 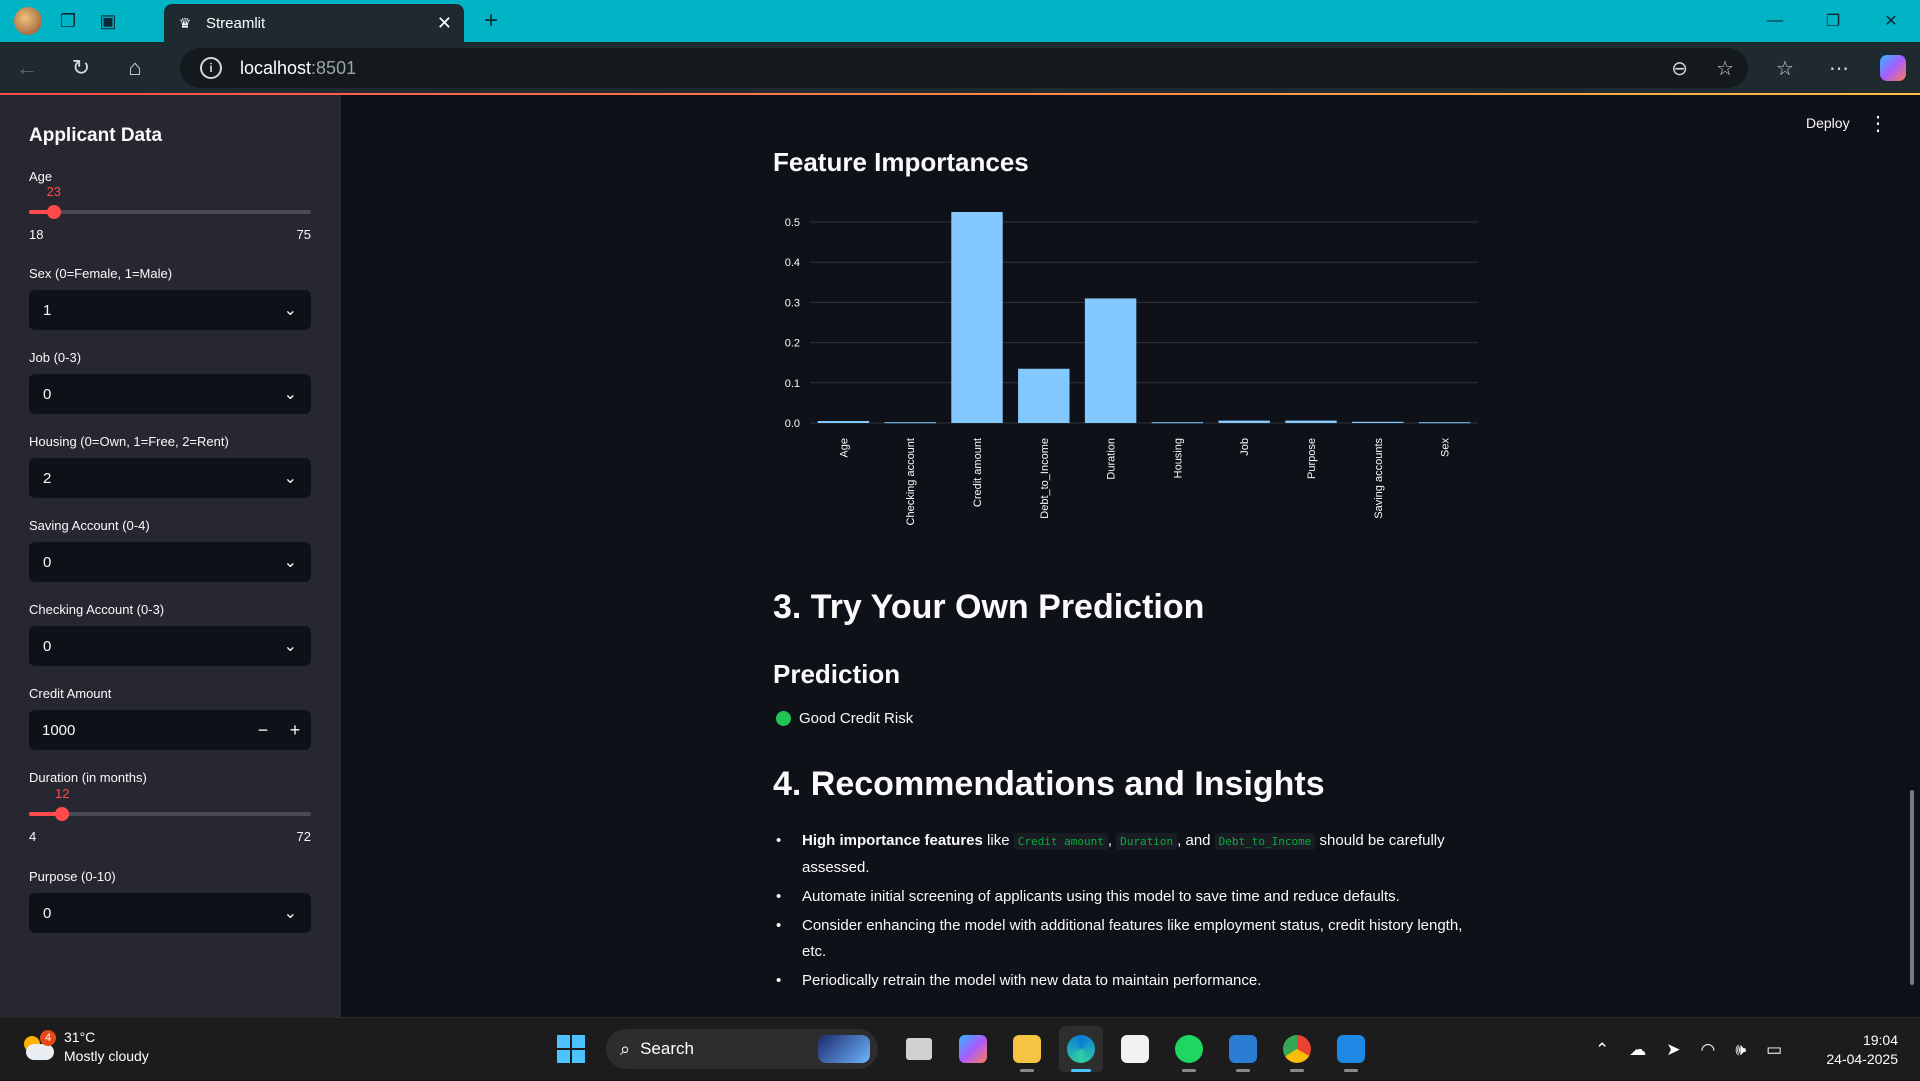 What do you see at coordinates (48, 1038) in the screenshot?
I see `weather-badge: 4` at bounding box center [48, 1038].